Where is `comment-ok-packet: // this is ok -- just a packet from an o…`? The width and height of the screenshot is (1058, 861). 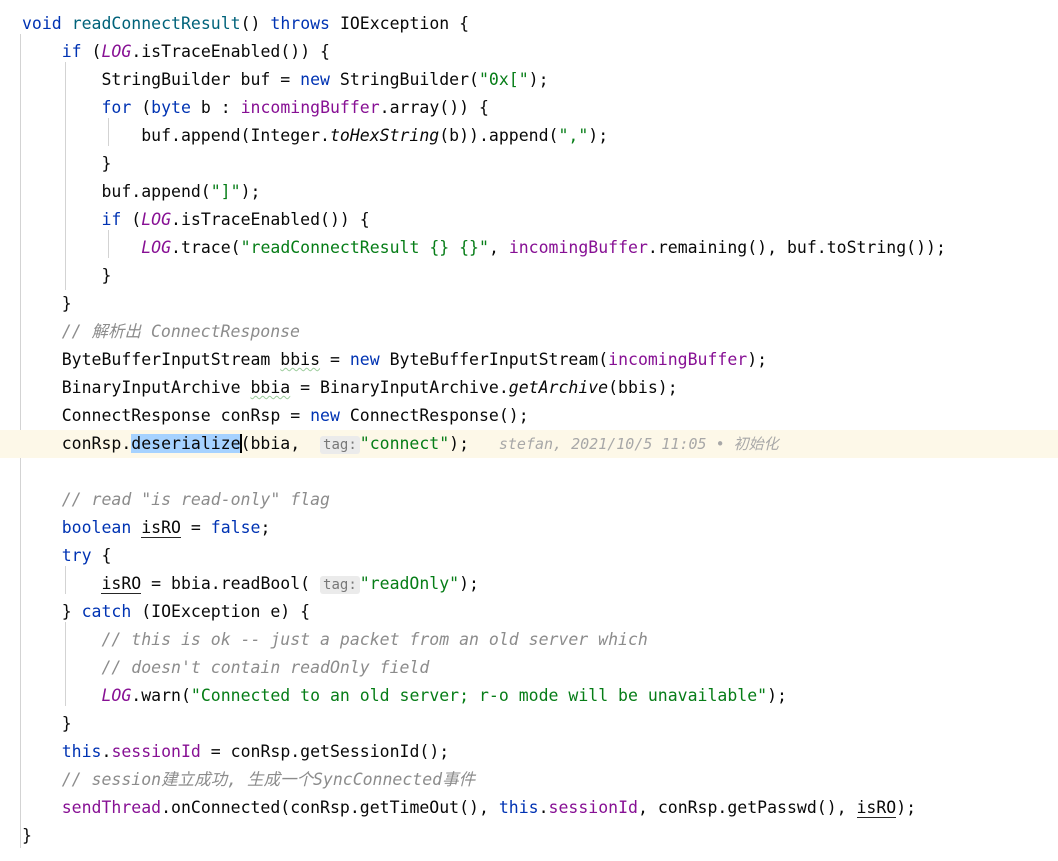 comment-ok-packet: // this is ok -- just a packet from an o… is located at coordinates (374, 639).